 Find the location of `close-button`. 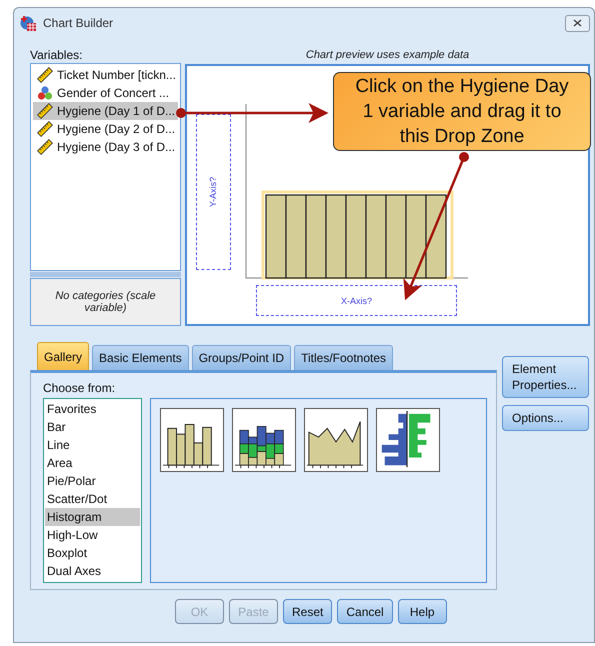

close-button is located at coordinates (577, 23).